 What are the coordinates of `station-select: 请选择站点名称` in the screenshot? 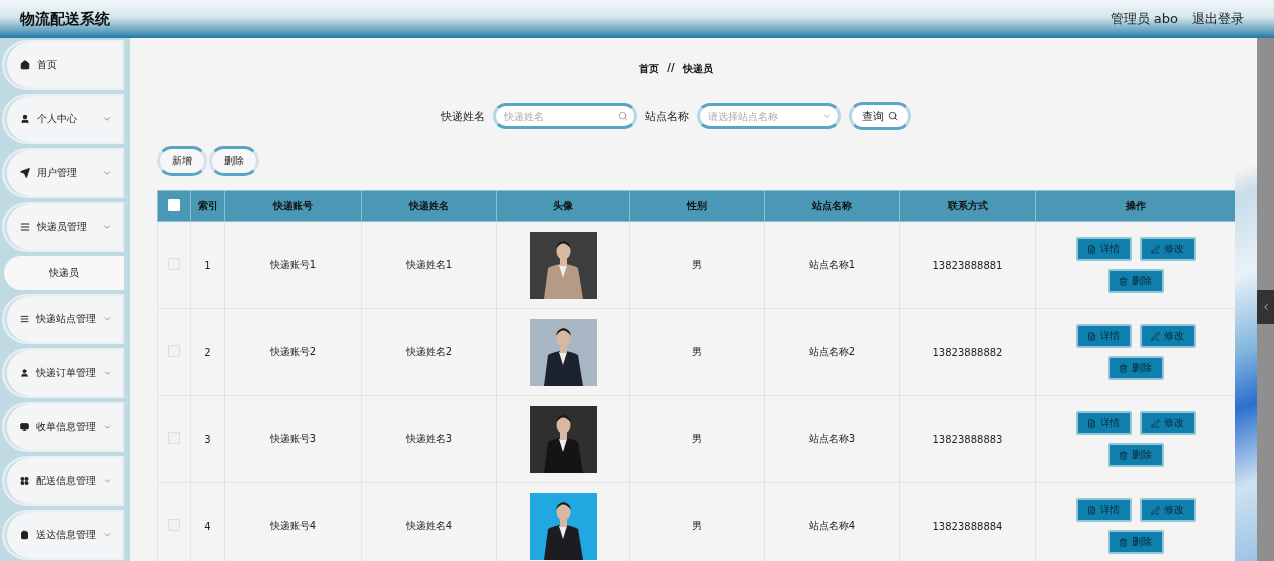 It's located at (769, 116).